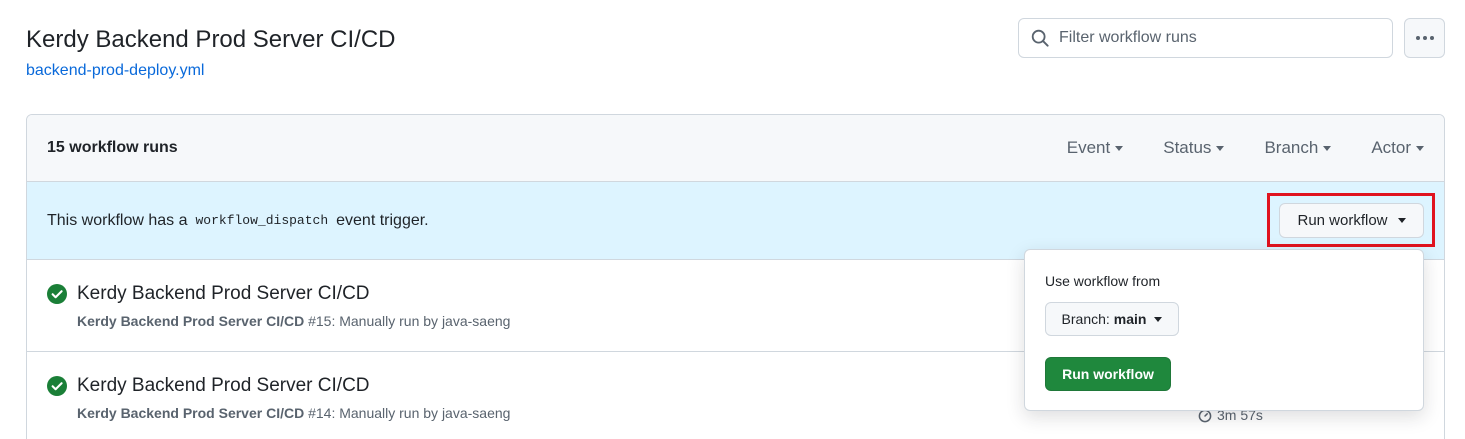 The image size is (1465, 439). Describe the element at coordinates (1040, 38) in the screenshot. I see `search-icon` at that location.